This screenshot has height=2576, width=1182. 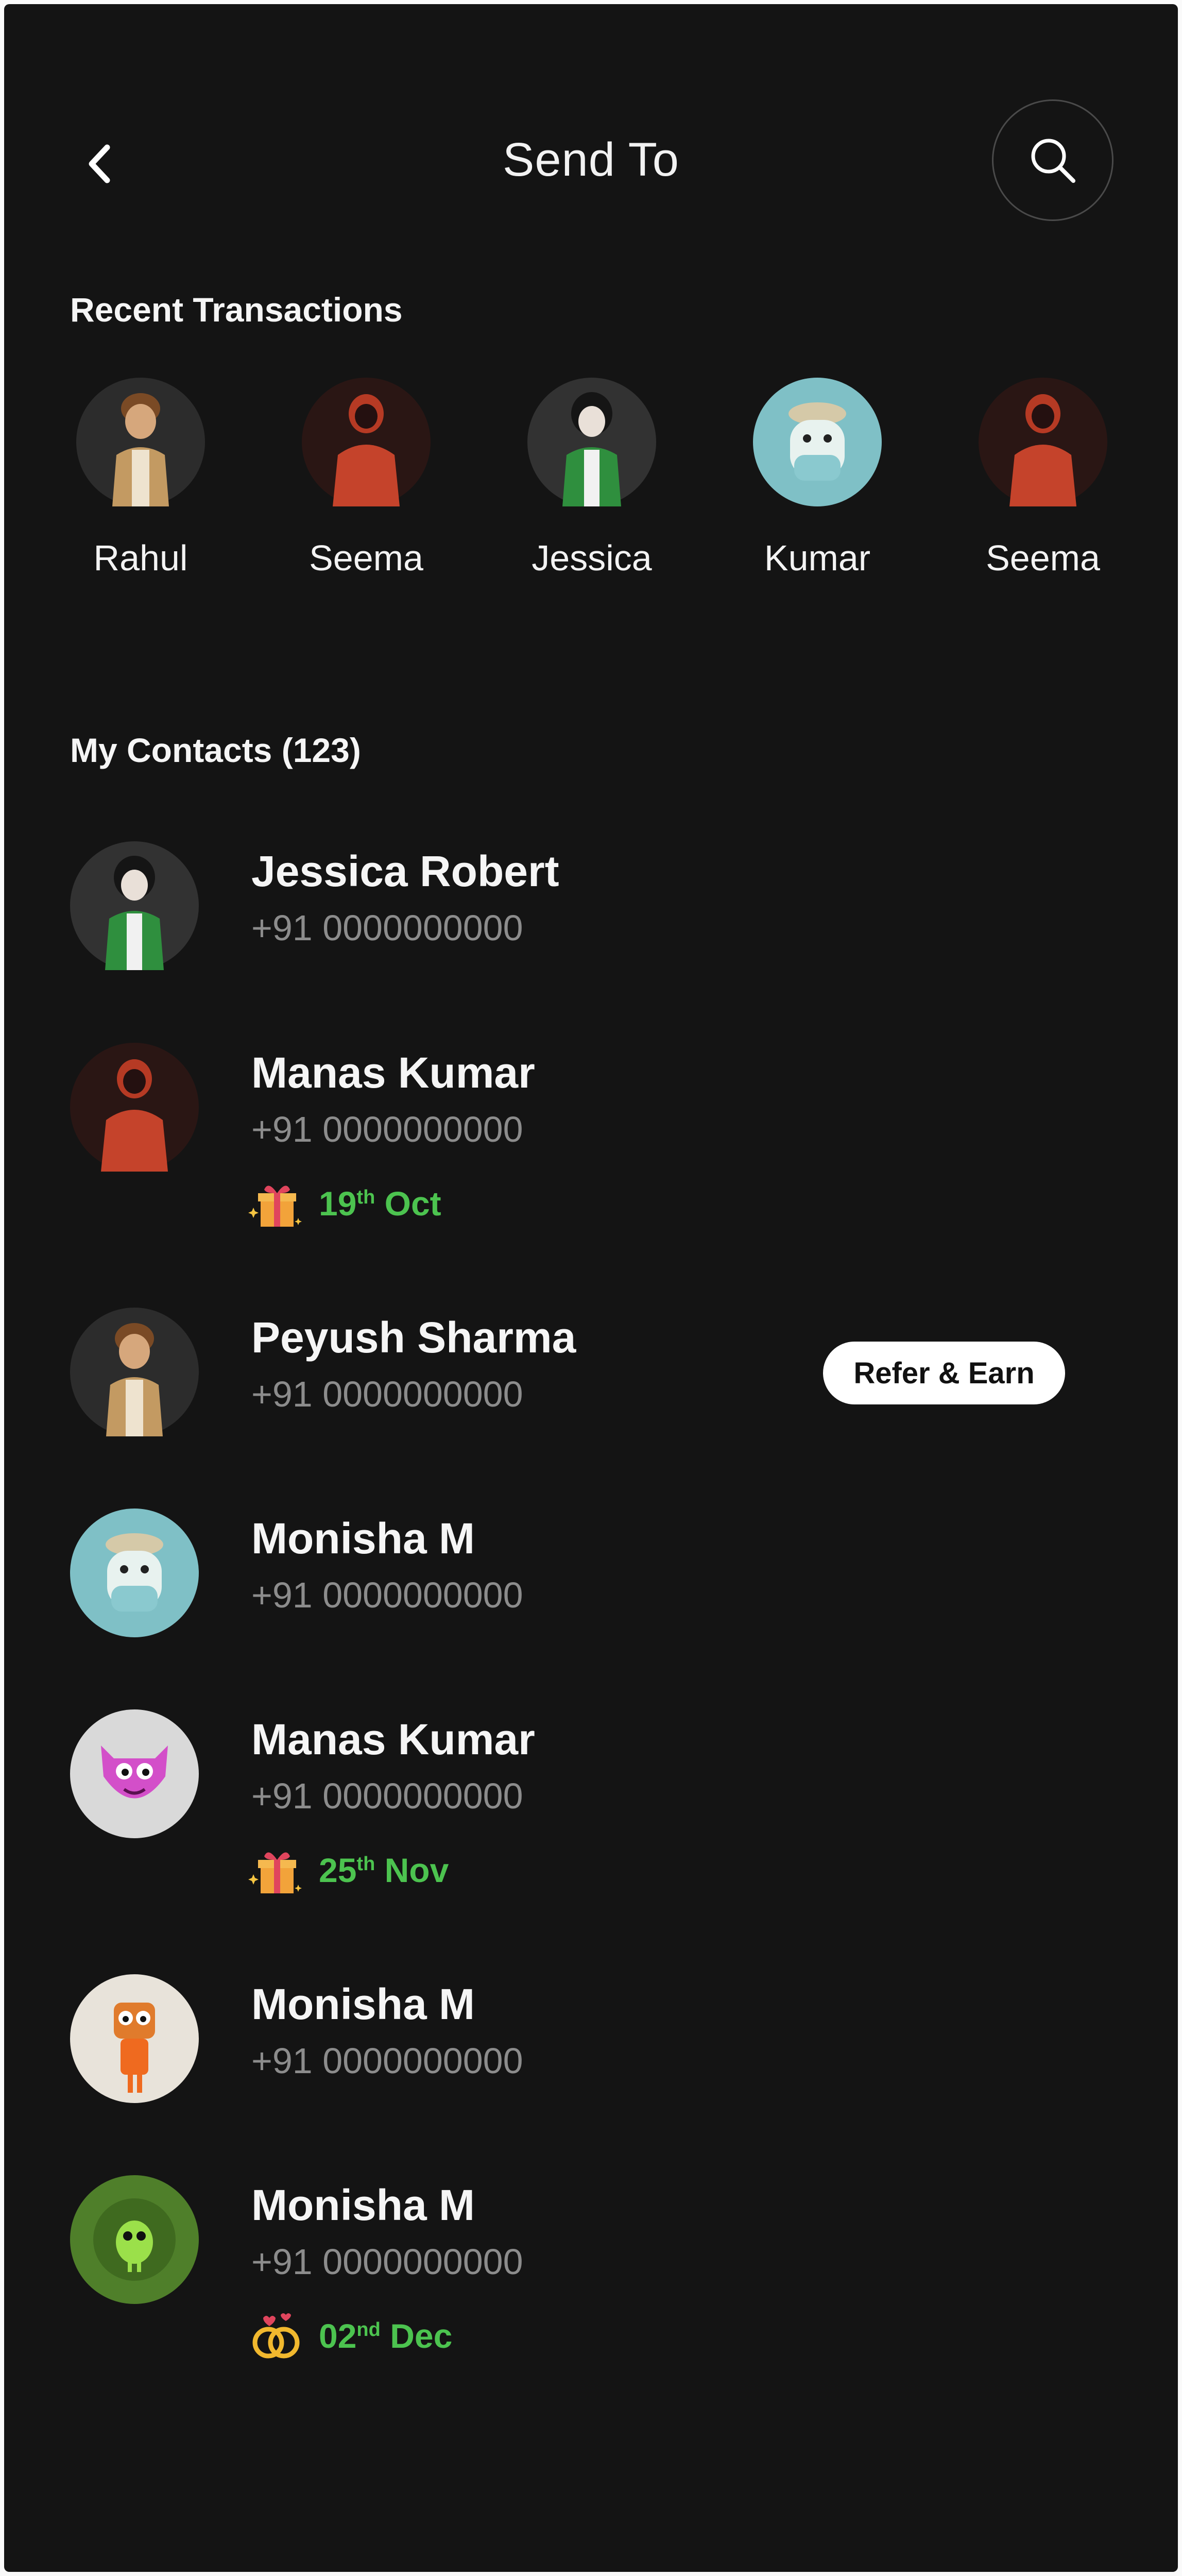 What do you see at coordinates (944, 1373) in the screenshot?
I see `refer-earn-button: Refer & Earn` at bounding box center [944, 1373].